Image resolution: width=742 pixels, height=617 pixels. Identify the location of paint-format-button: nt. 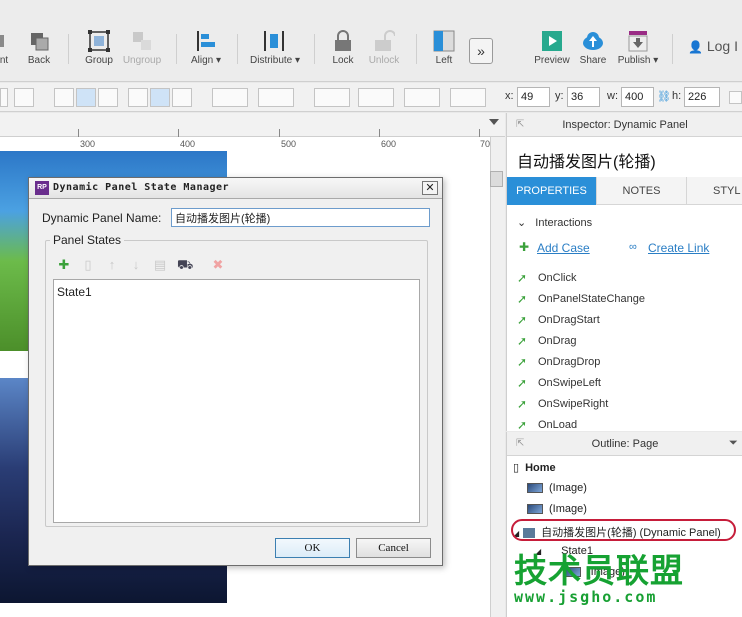
(7, 54).